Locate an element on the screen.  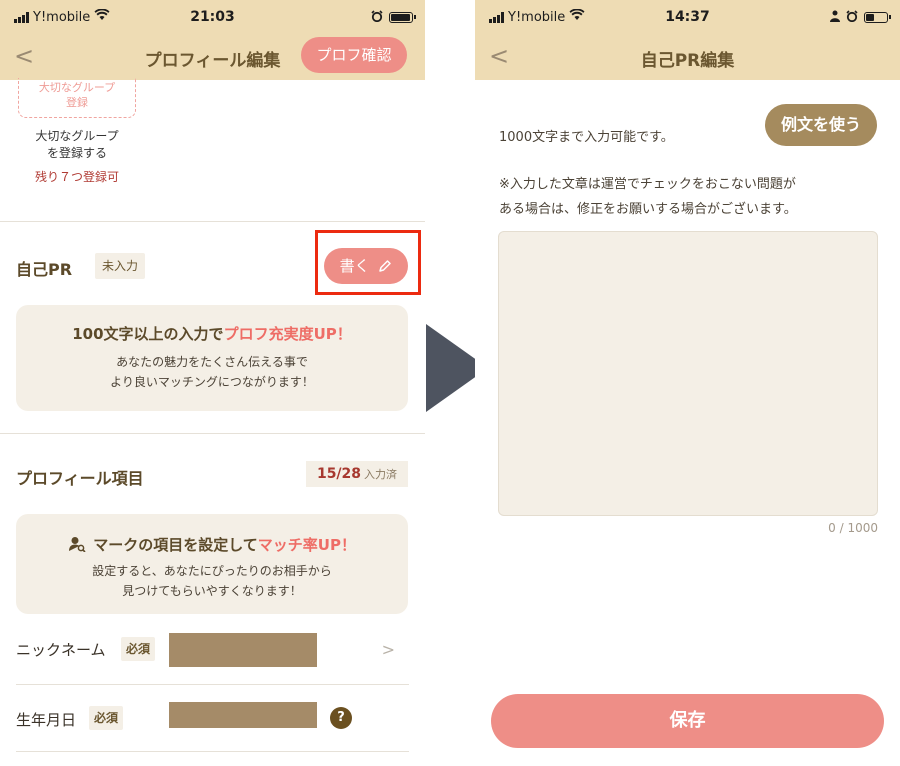
char-limit-text: 1000文字まで入力可能です。 is located at coordinates (586, 137).